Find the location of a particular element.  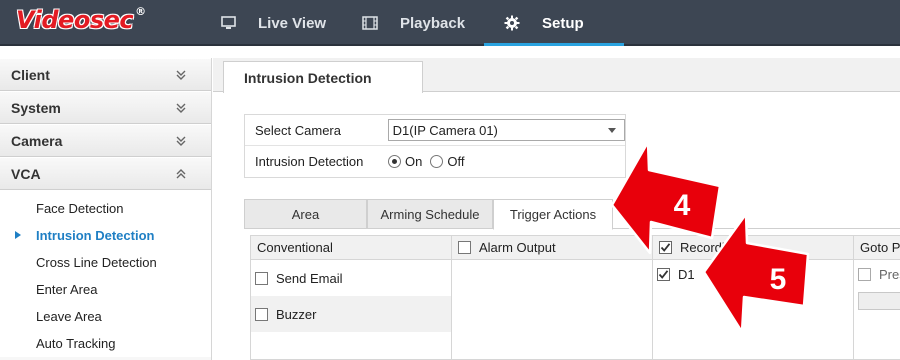

send-email-label: Send Email is located at coordinates (309, 278).